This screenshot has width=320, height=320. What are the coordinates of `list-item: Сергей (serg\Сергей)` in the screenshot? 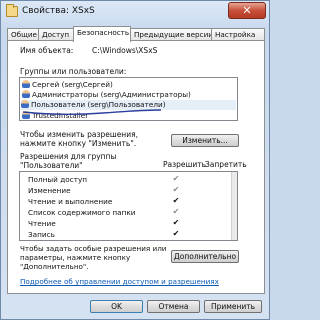 It's located at (67, 85).